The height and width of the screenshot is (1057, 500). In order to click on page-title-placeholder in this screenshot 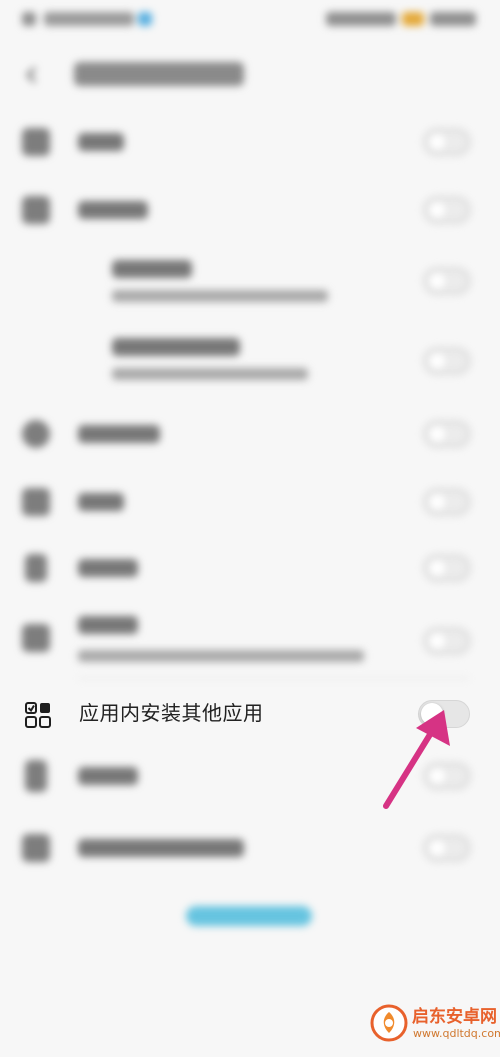, I will do `click(159, 74)`.